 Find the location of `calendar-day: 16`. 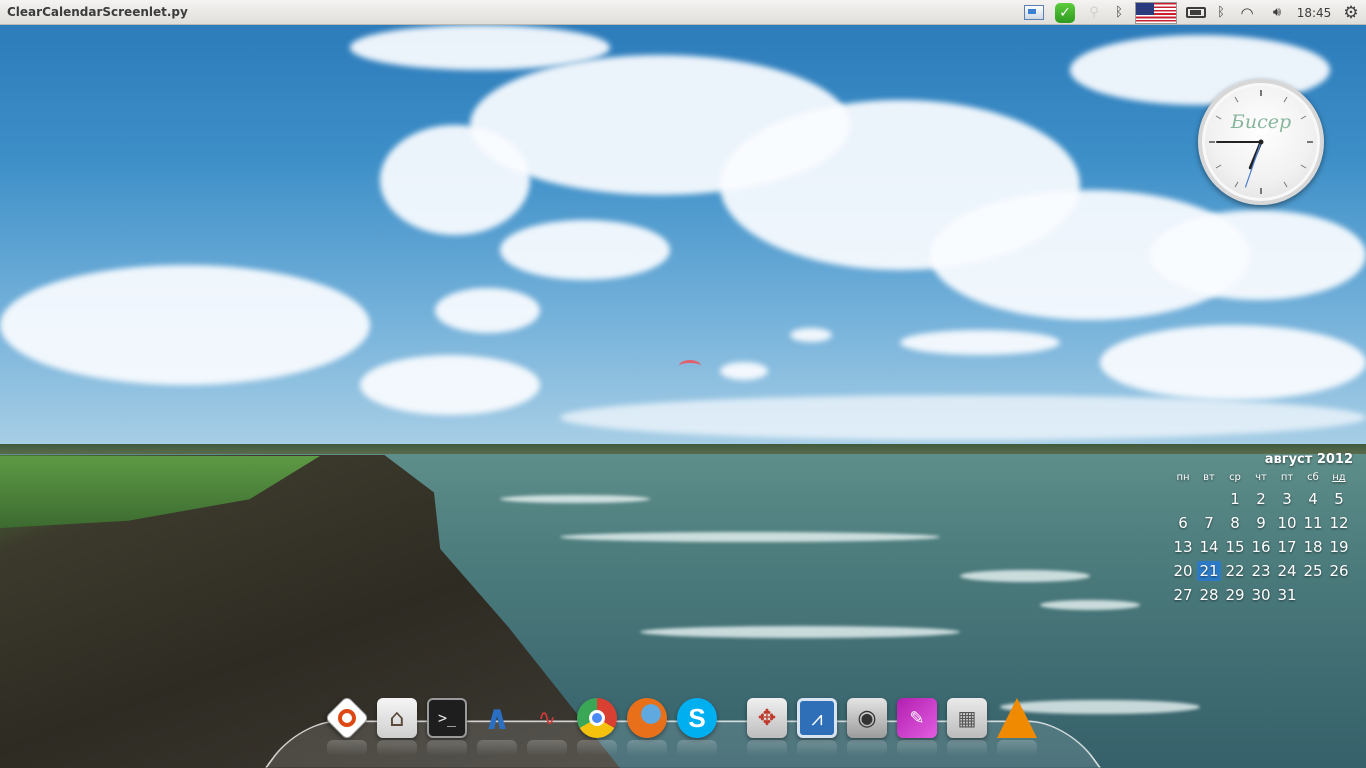

calendar-day: 16 is located at coordinates (1261, 547).